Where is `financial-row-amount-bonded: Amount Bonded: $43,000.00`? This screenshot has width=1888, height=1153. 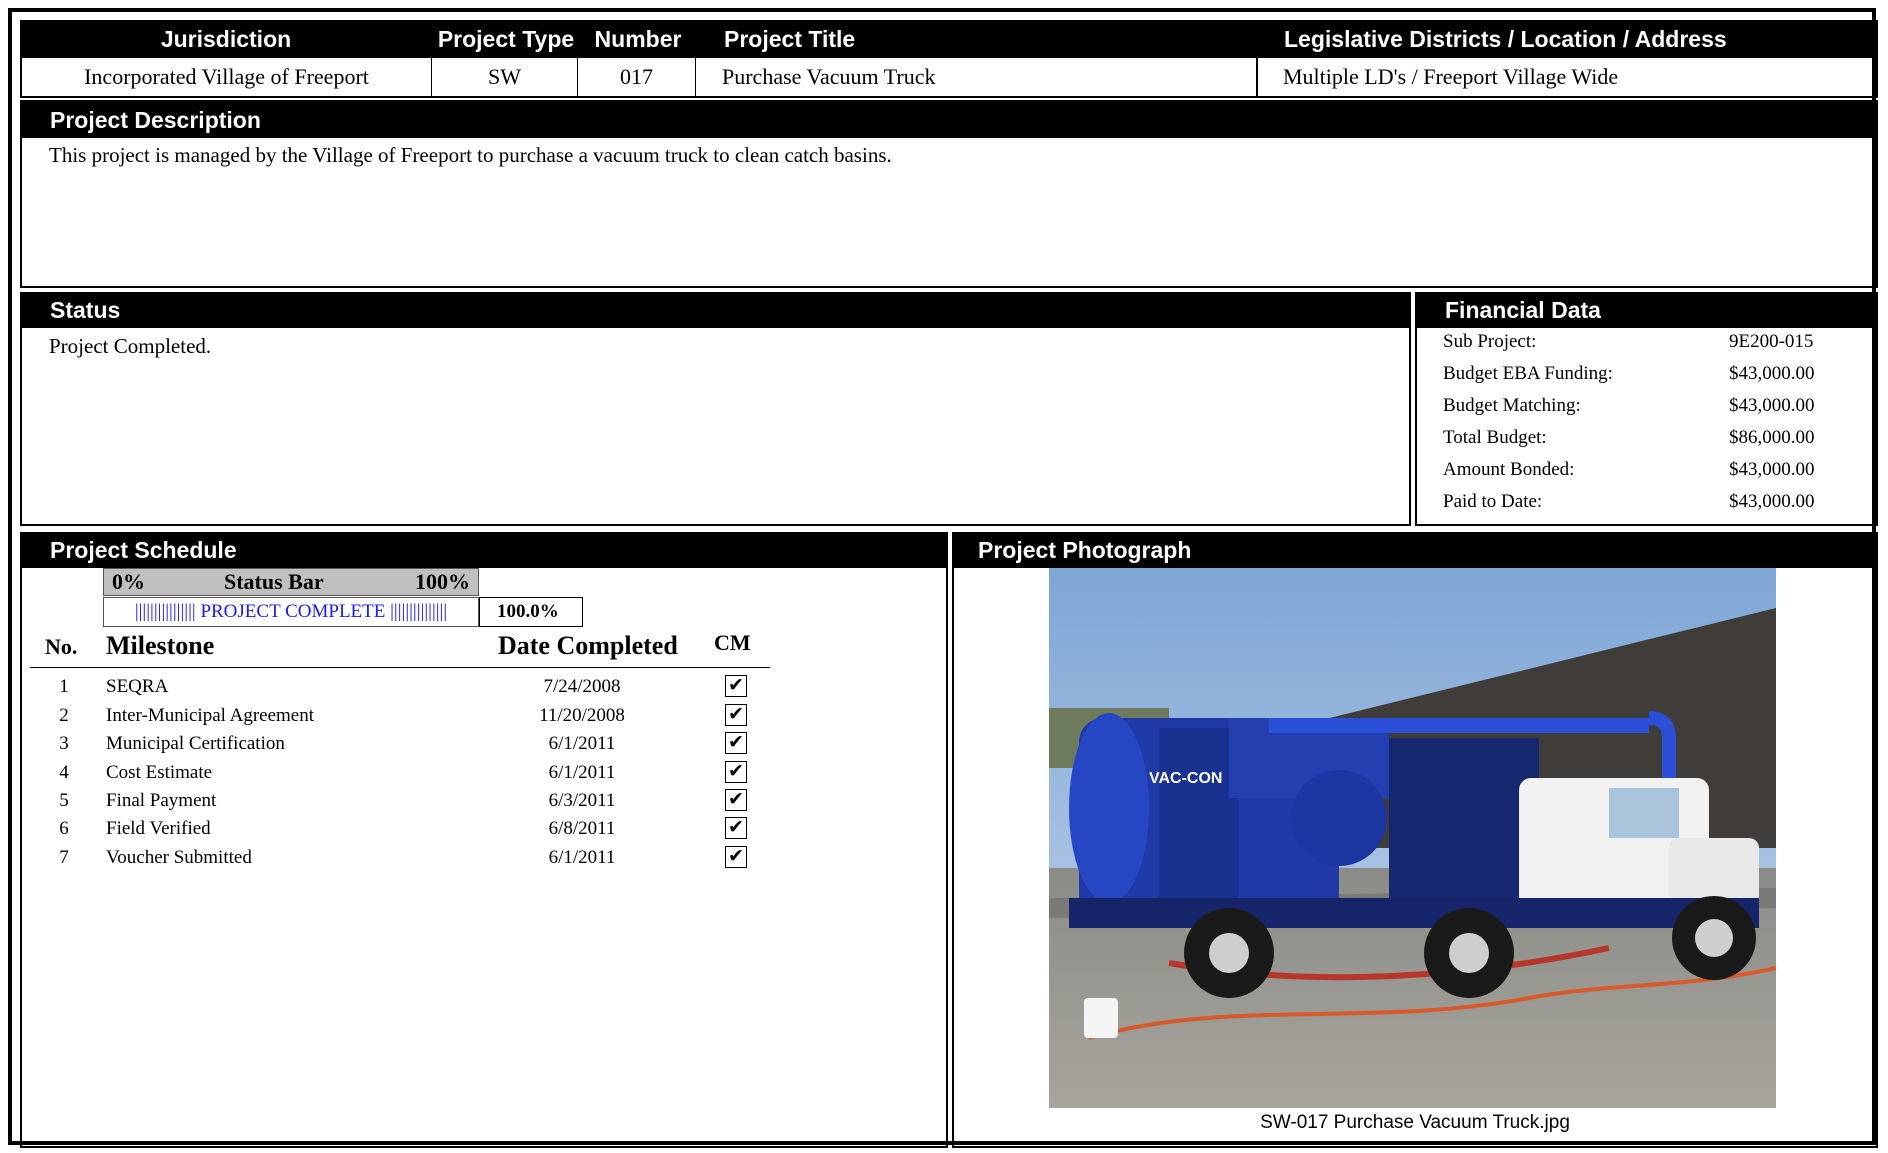 financial-row-amount-bonded: Amount Bonded: $43,000.00 is located at coordinates (1649, 470).